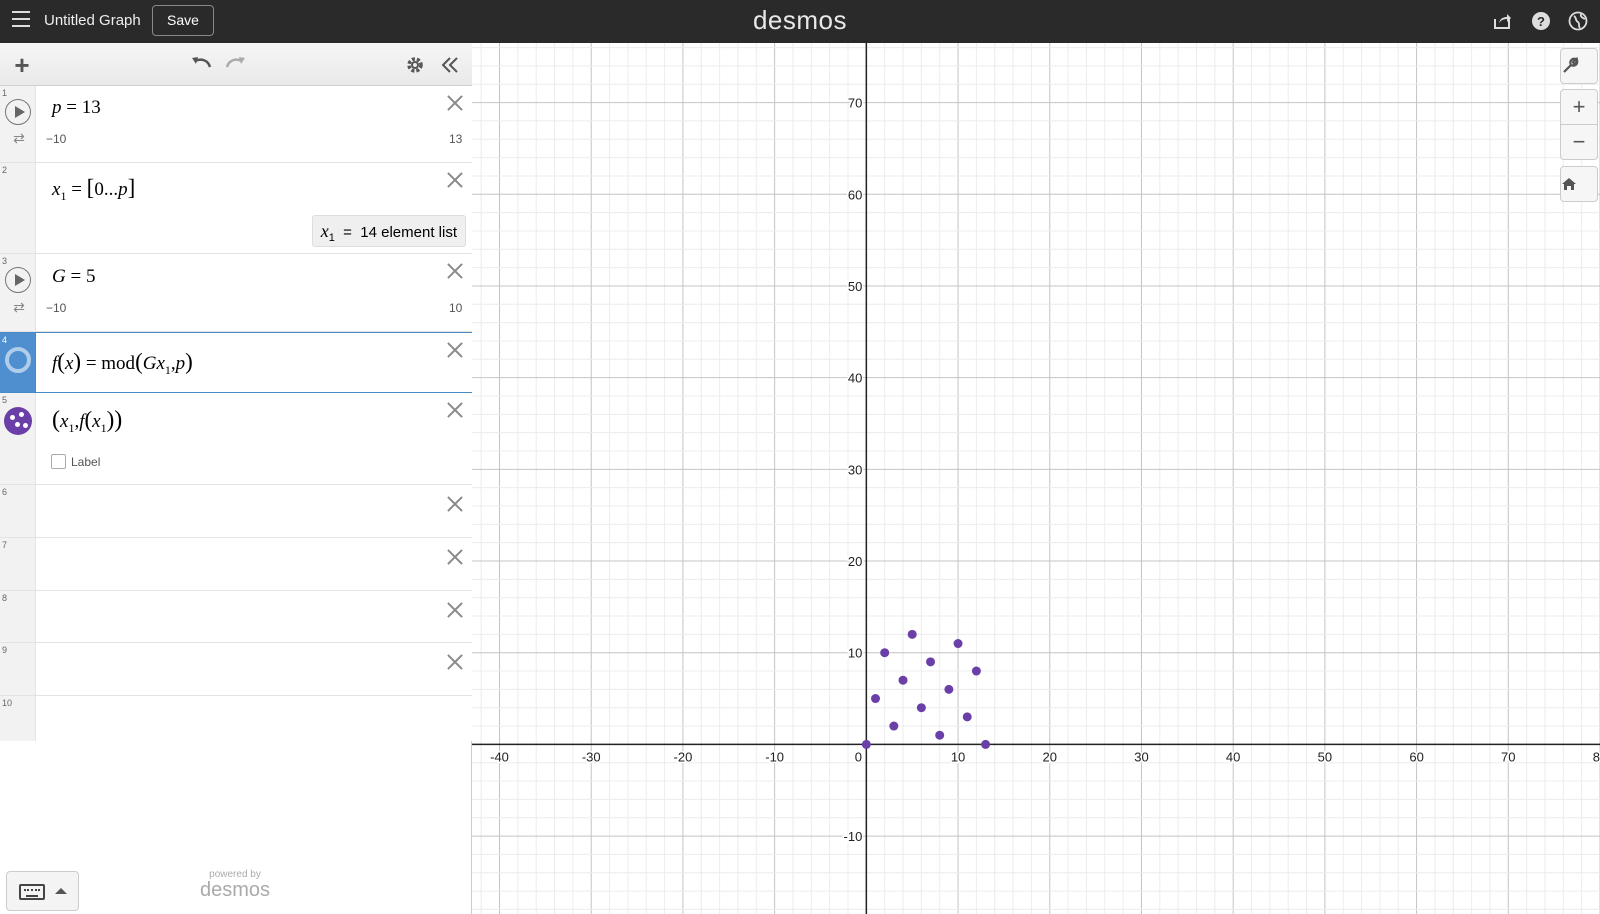  Describe the element at coordinates (855, 194) in the screenshot. I see `y-tick-label: 60` at that location.